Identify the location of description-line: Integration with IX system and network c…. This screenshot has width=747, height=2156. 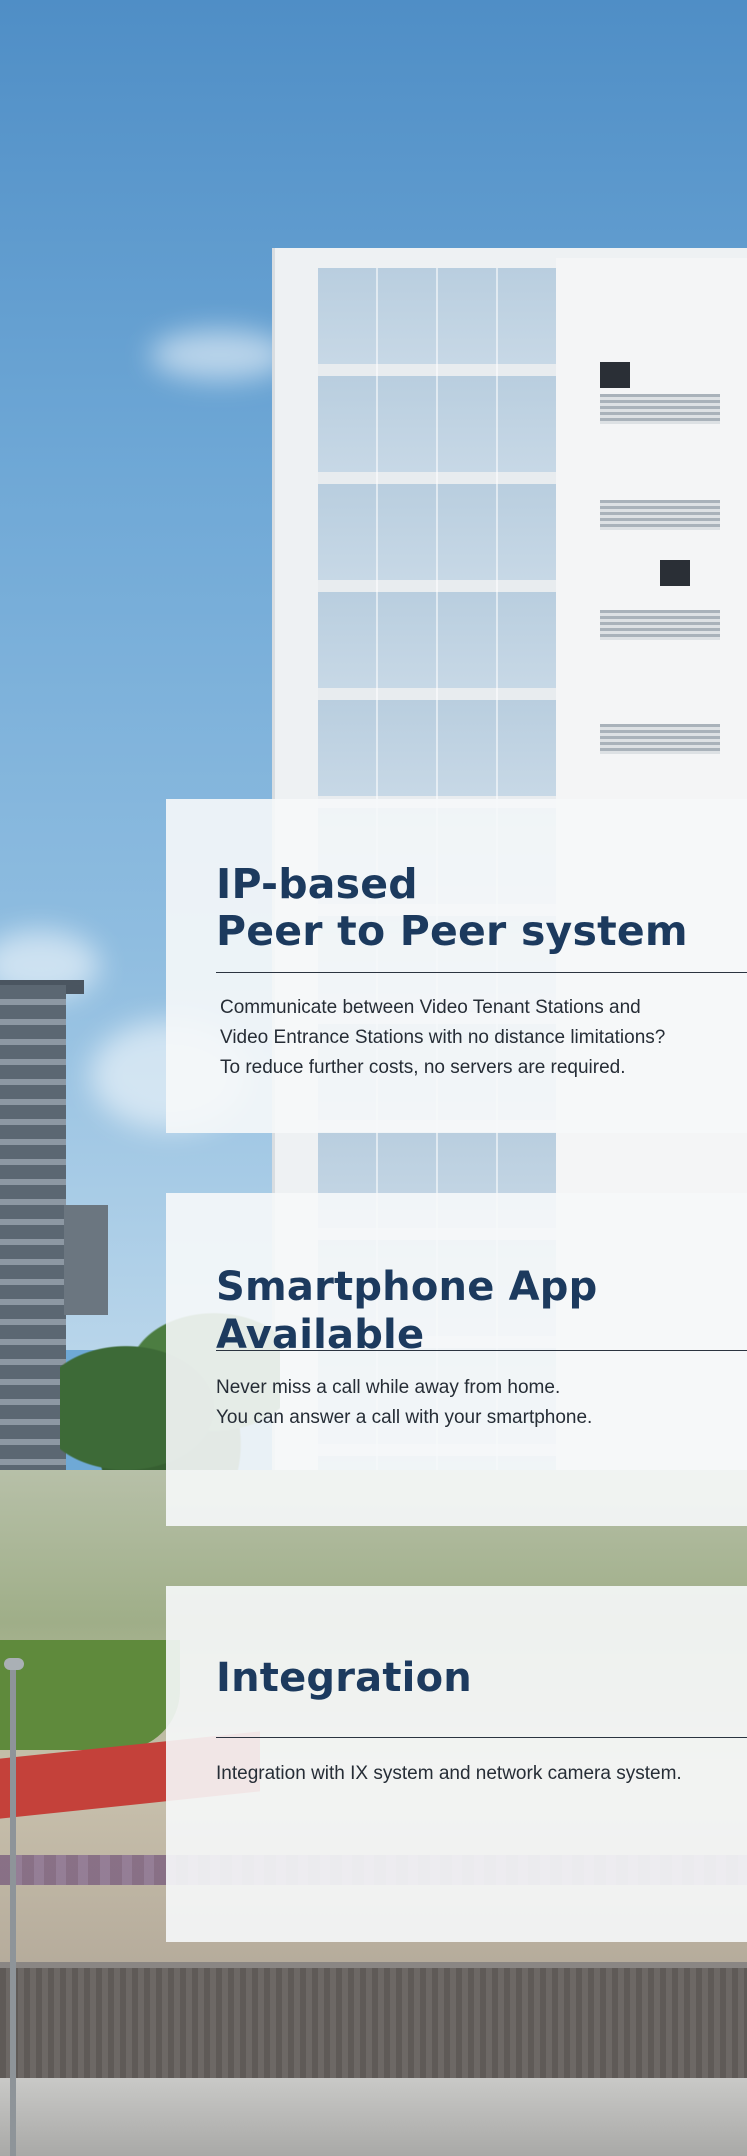
(449, 1773).